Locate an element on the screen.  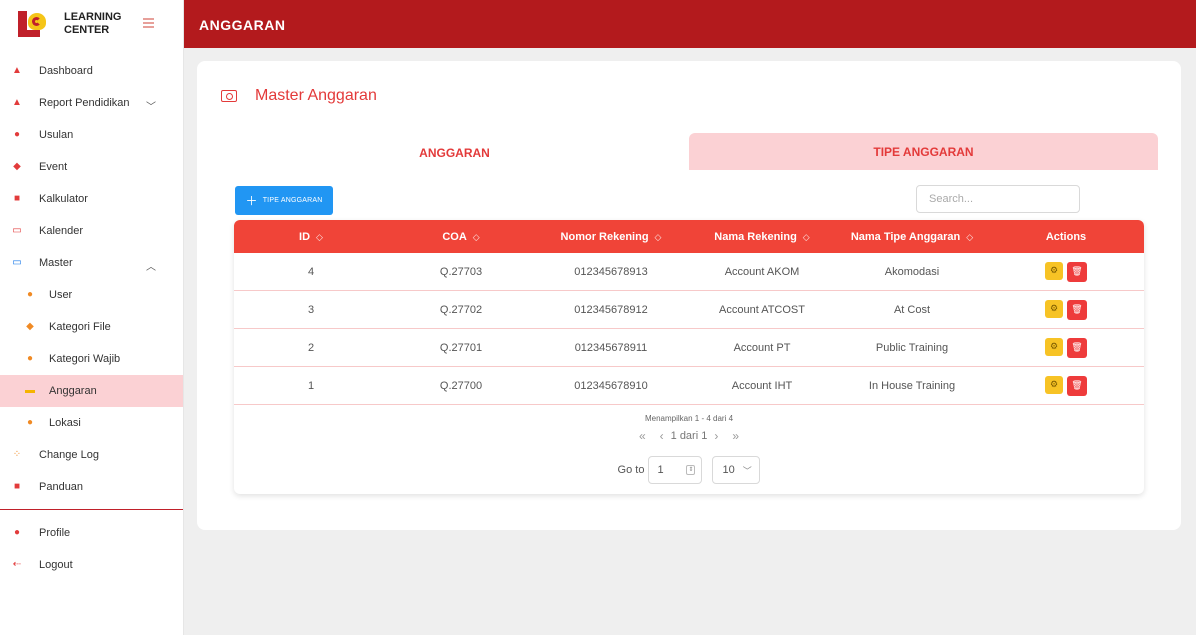
users-icon: ● is located at coordinates (30, 294).